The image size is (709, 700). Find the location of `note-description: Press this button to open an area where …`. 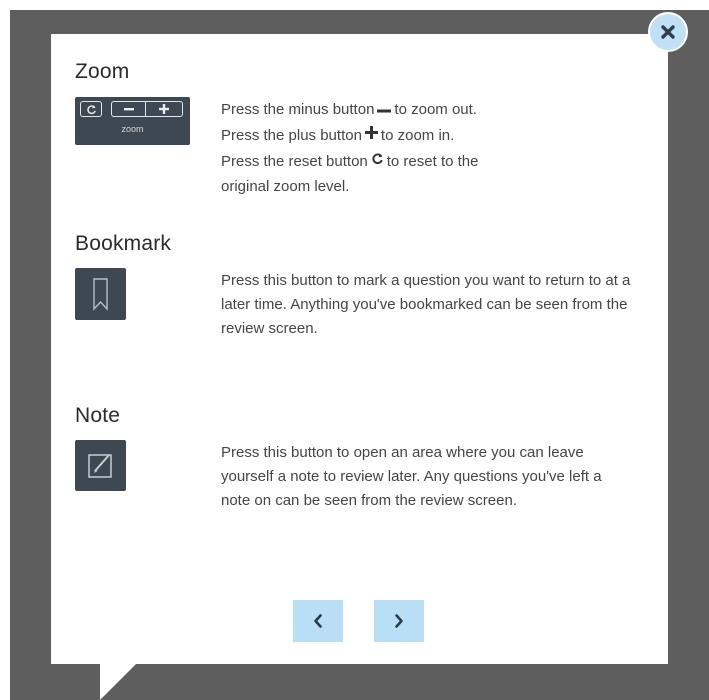

note-description: Press this button to open an area where … is located at coordinates (411, 476).